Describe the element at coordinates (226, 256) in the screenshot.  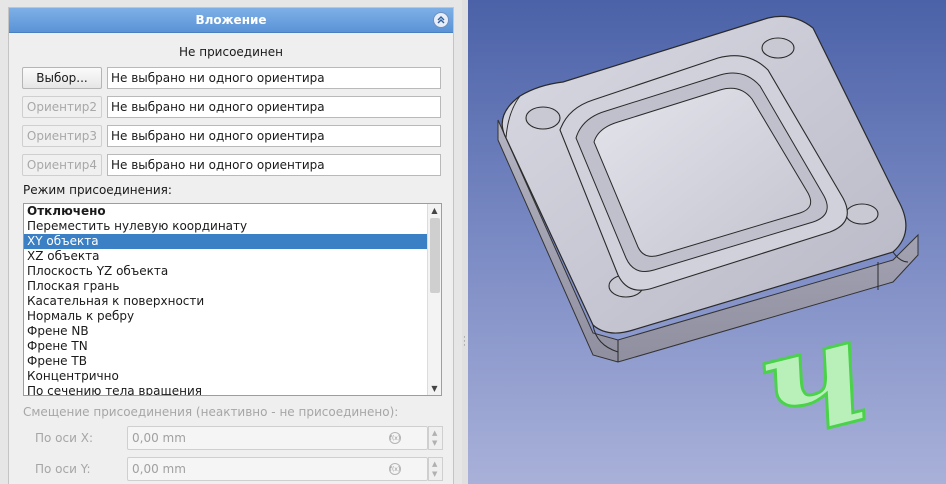
I see `mode-item: XZ объекта` at that location.